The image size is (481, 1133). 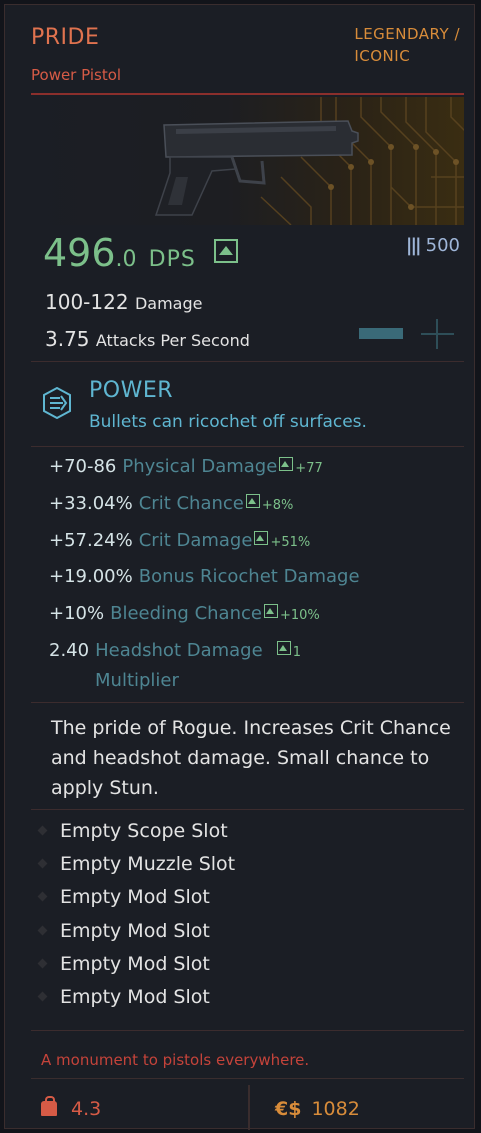 I want to click on footer-separator, so click(x=249, y=1107).